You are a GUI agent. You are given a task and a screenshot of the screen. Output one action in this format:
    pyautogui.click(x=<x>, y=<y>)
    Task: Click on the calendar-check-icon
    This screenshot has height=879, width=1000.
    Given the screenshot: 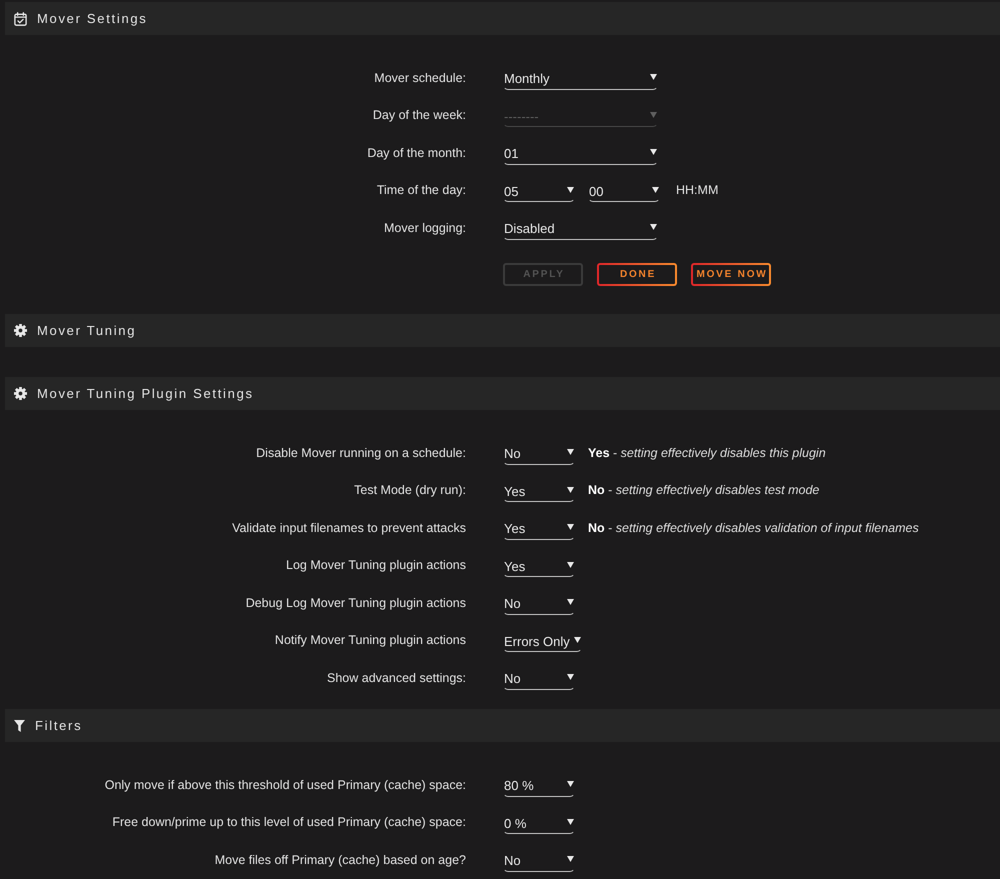 What is the action you would take?
    pyautogui.click(x=20, y=19)
    